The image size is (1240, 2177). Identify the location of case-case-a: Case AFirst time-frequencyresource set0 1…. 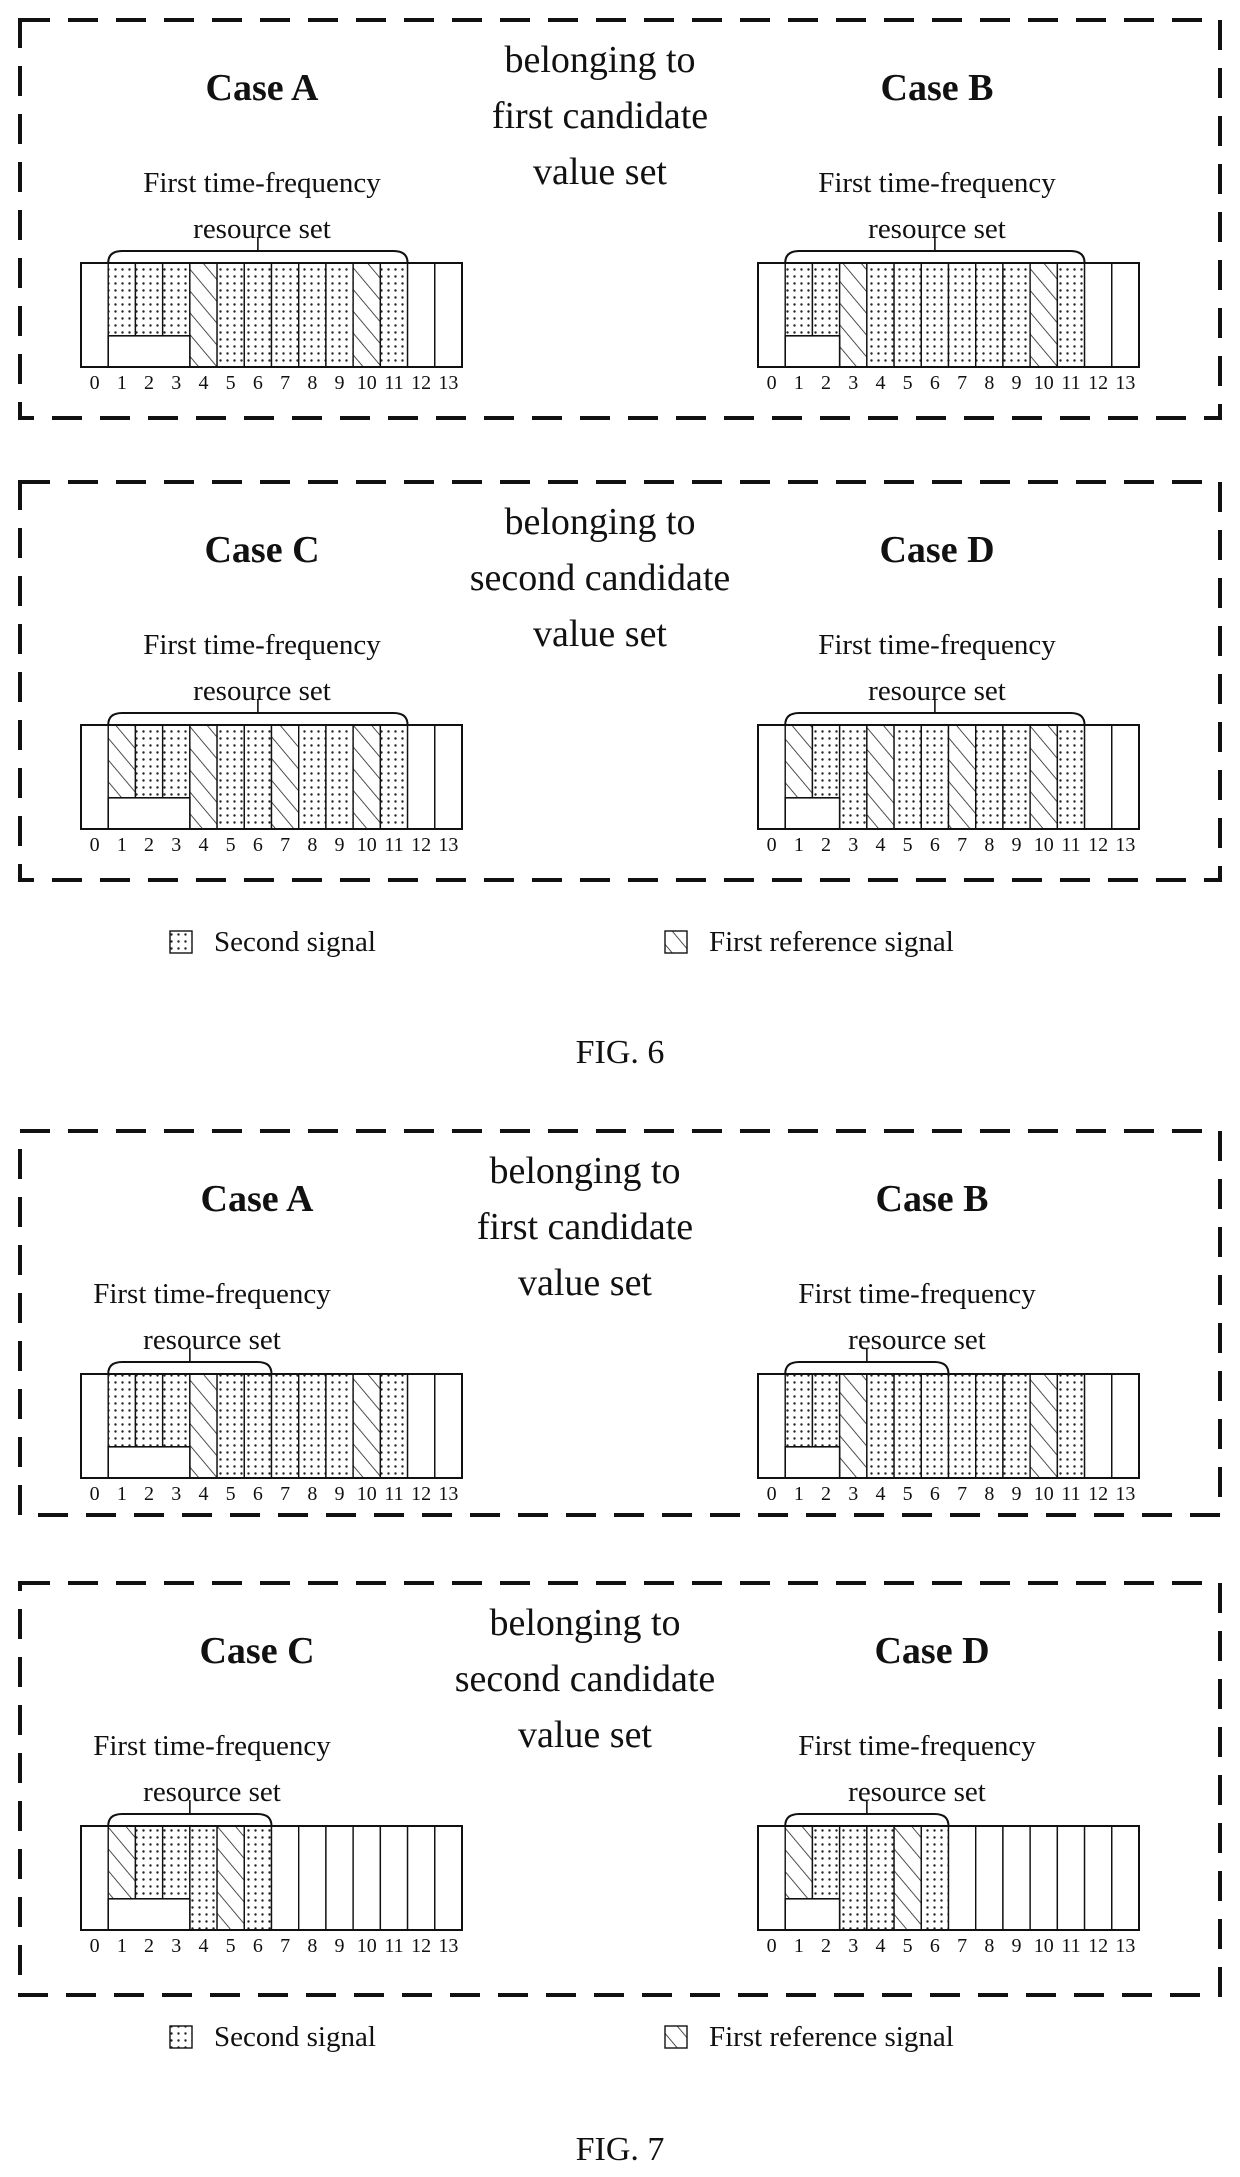
(271, 1341).